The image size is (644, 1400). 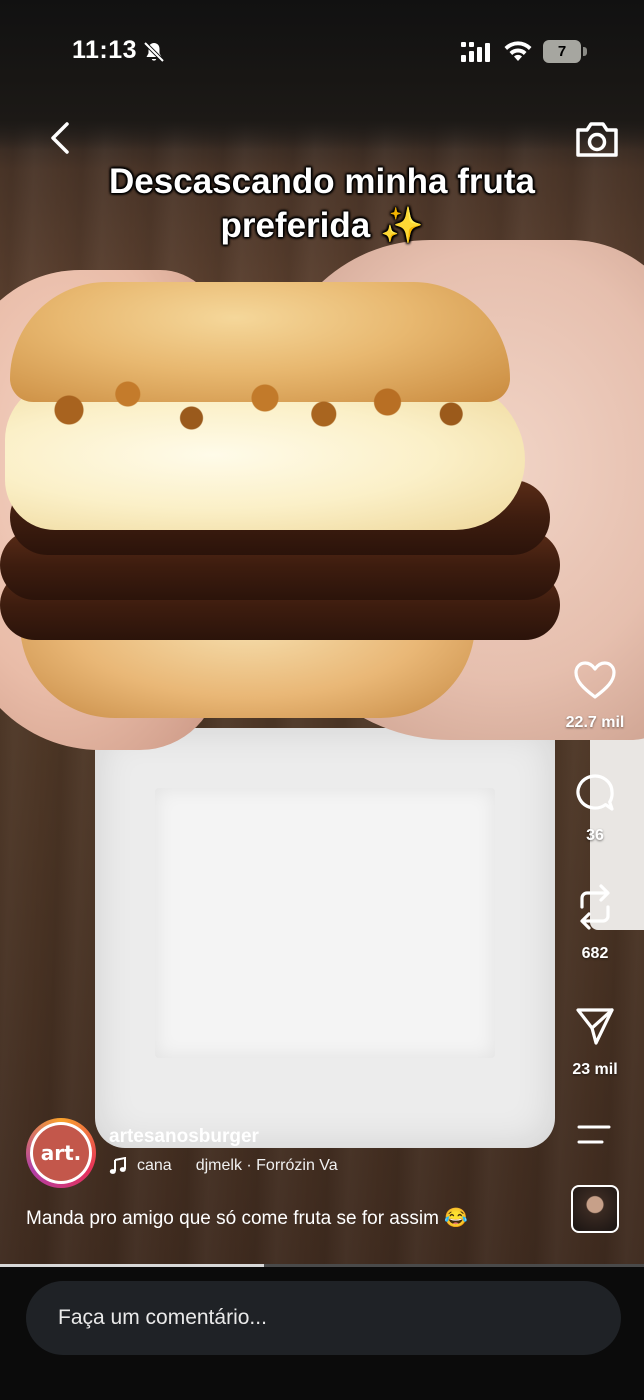 I want to click on status-bar: 11:13 7, so click(x=322, y=50).